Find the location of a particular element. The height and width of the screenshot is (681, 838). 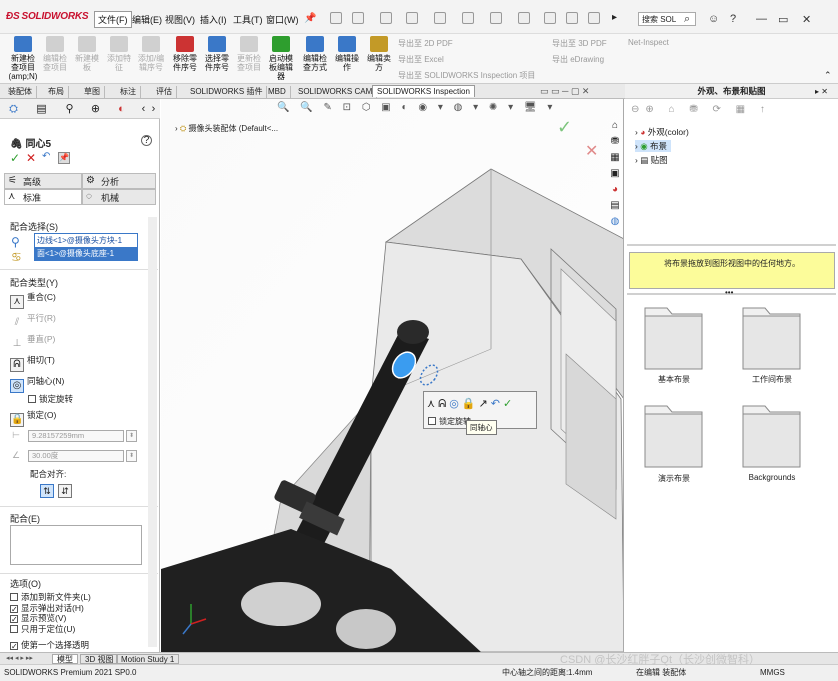

tree-item-appearances: › ◕ 外观(color) is located at coordinates (662, 132).